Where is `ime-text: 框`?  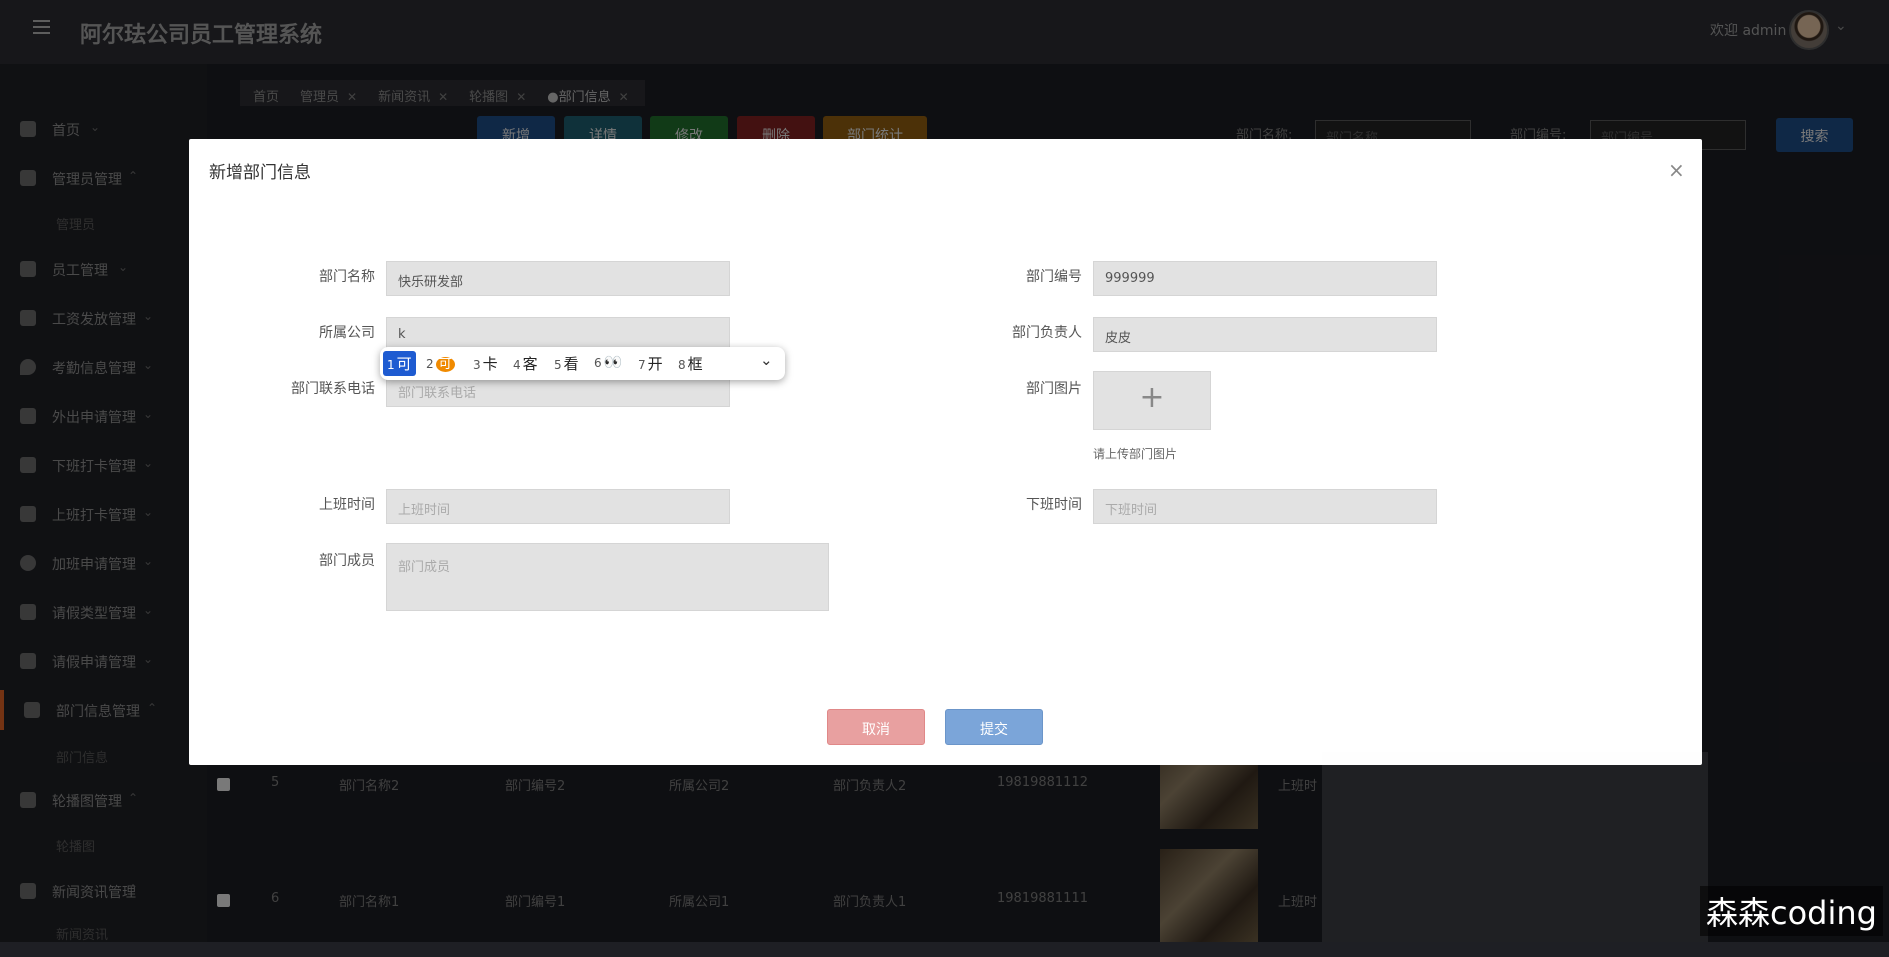
ime-text: 框 is located at coordinates (695, 364).